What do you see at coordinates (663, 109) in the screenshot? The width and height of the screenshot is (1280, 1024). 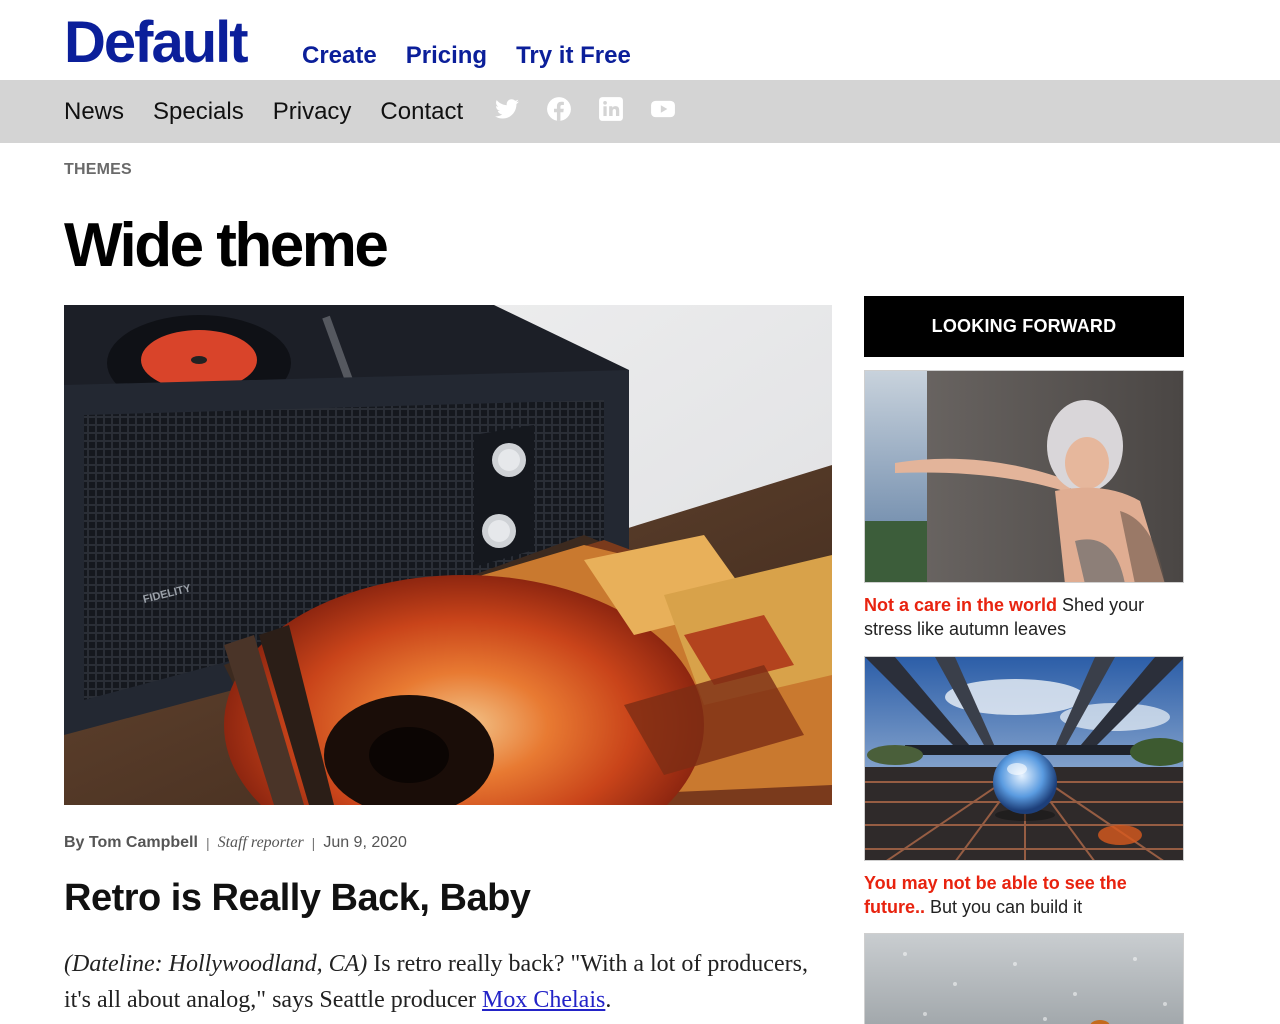 I see `youtube-icon` at bounding box center [663, 109].